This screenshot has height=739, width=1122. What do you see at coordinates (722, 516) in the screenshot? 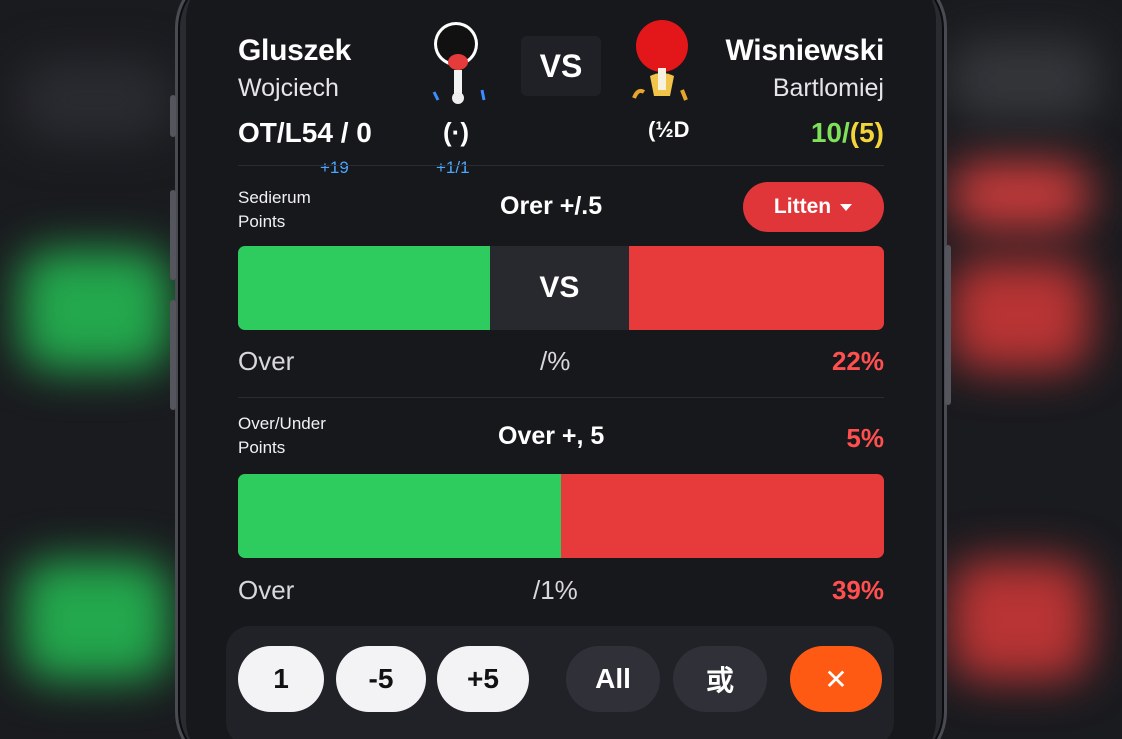
I see `market-two-bar-under` at bounding box center [722, 516].